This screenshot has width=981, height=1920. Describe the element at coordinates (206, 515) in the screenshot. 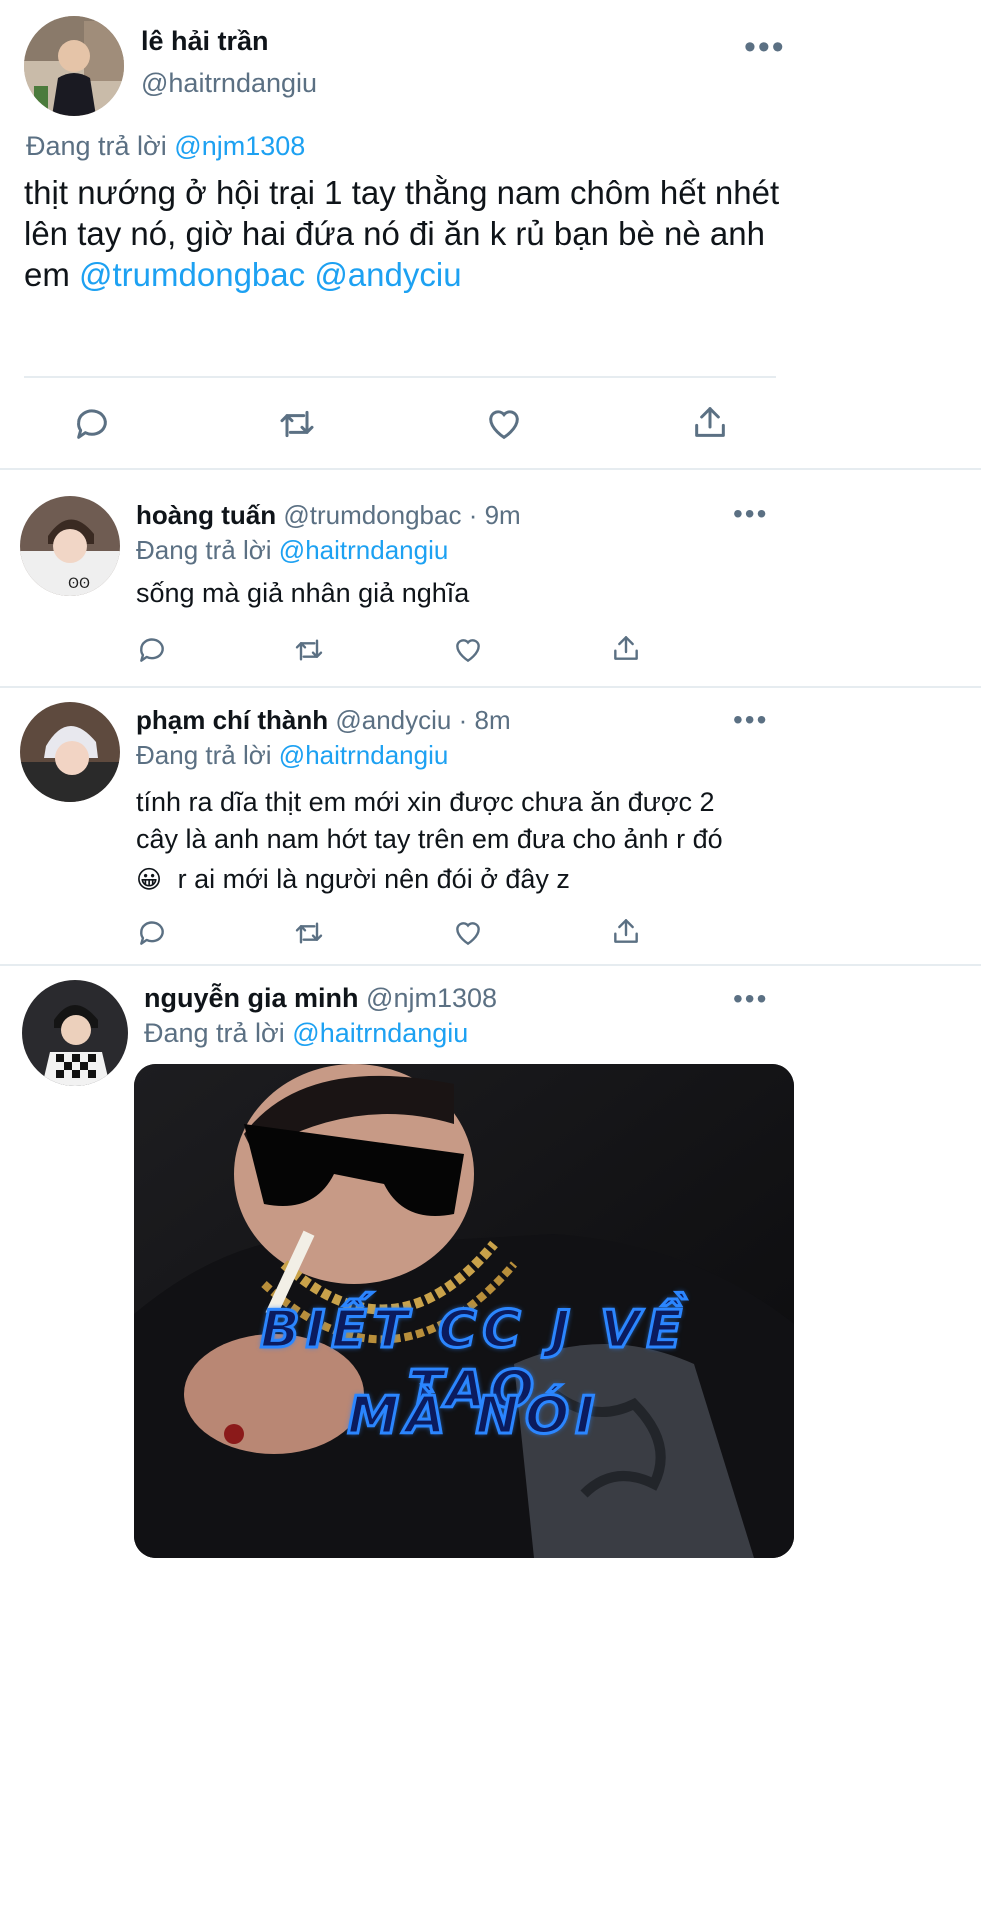

I see `display-name: hoàng tuấn` at that location.